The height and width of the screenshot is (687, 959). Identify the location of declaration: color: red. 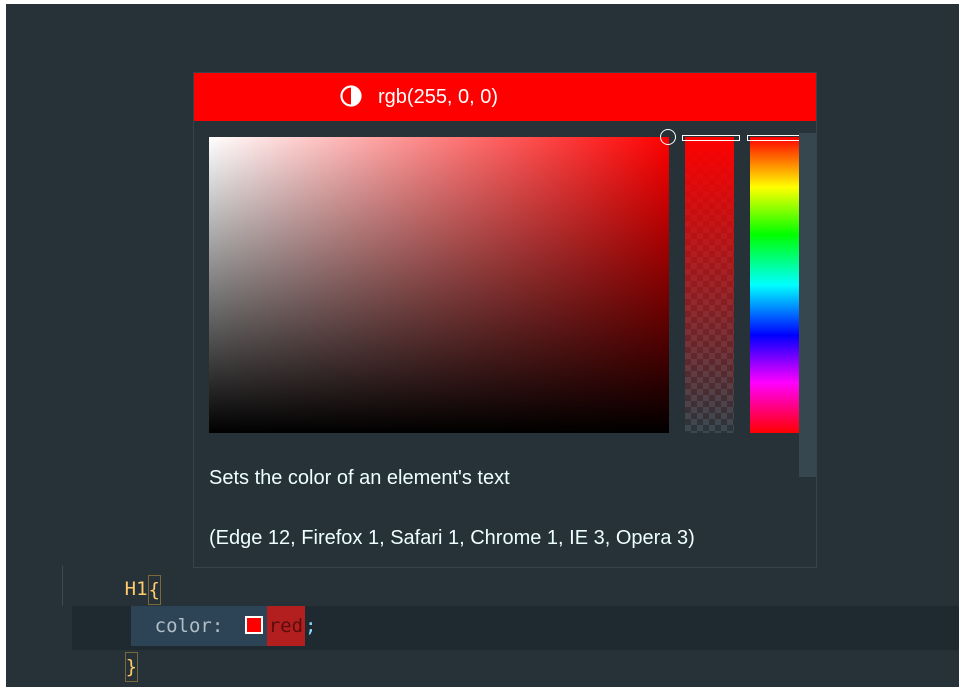
(218, 626).